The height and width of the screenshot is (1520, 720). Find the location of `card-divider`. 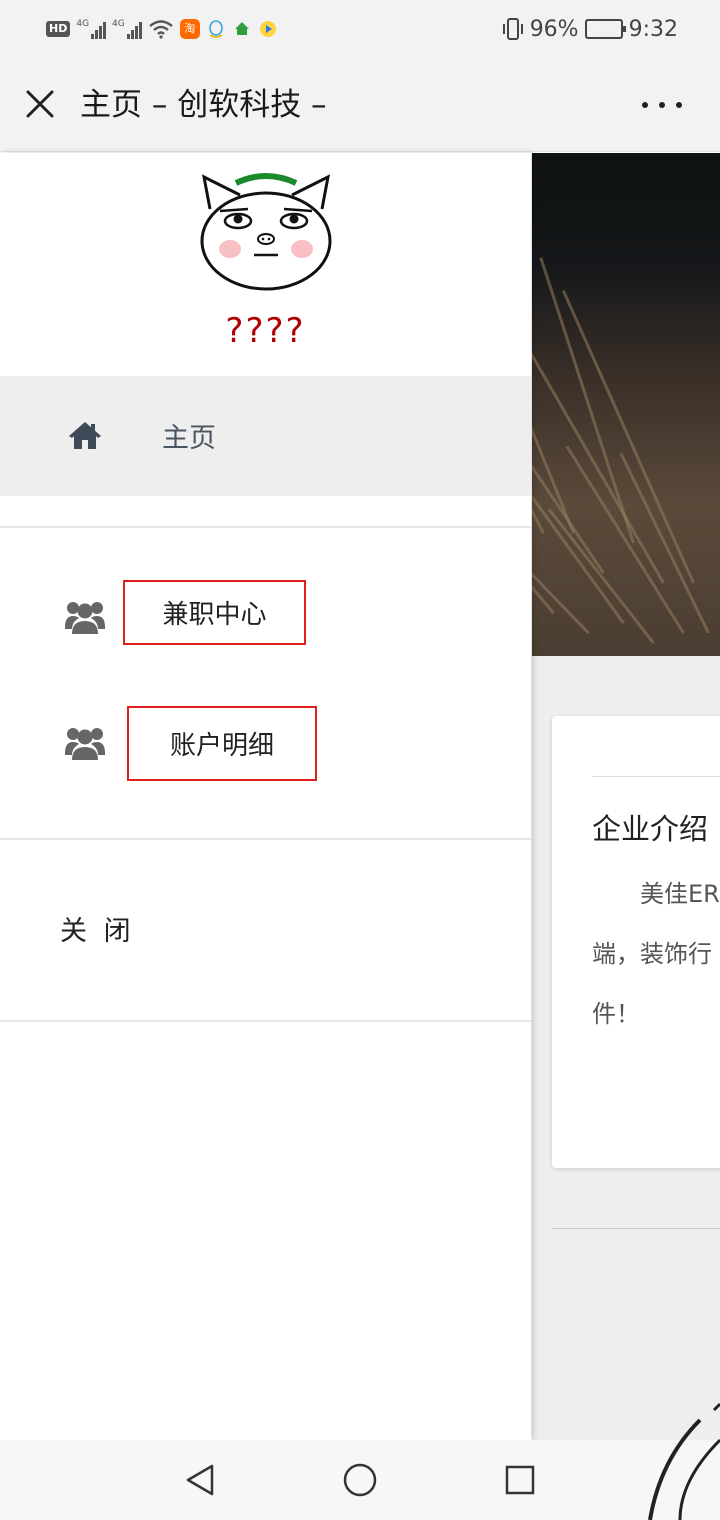

card-divider is located at coordinates (656, 776).